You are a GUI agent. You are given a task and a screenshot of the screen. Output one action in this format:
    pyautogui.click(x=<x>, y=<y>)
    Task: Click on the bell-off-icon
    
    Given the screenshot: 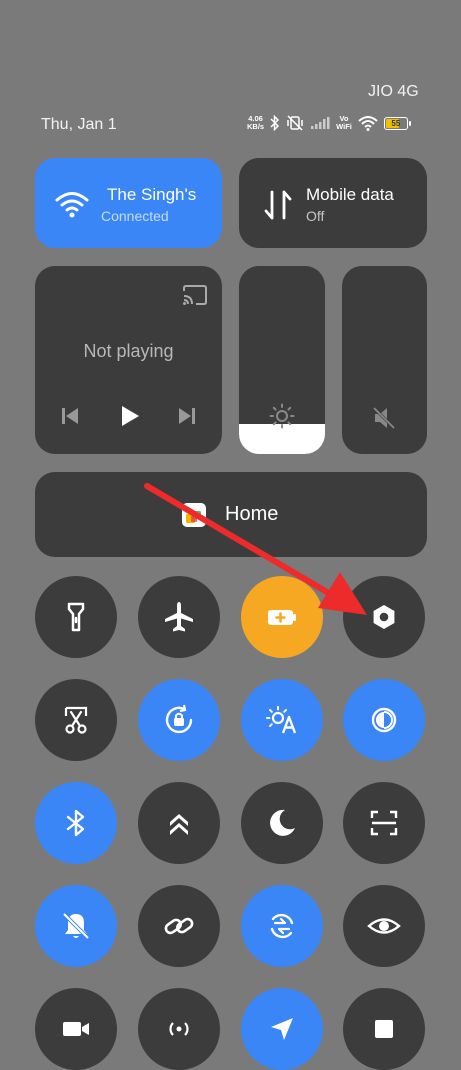 What is the action you would take?
    pyautogui.click(x=76, y=926)
    